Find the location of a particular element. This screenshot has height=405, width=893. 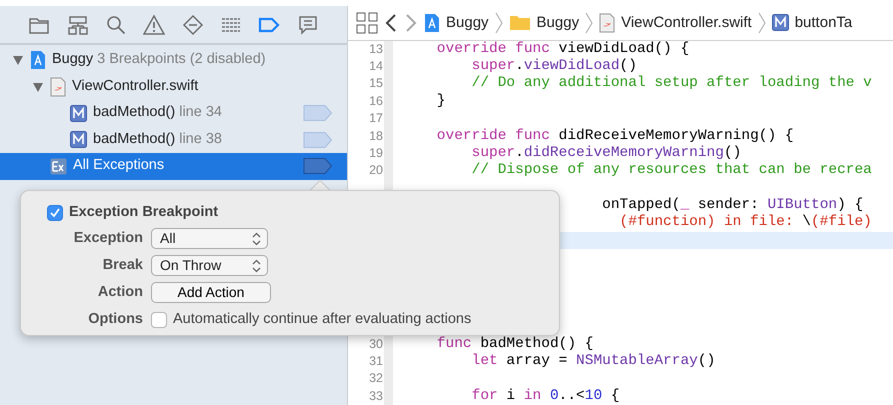

line-number: 18 is located at coordinates (375, 136).